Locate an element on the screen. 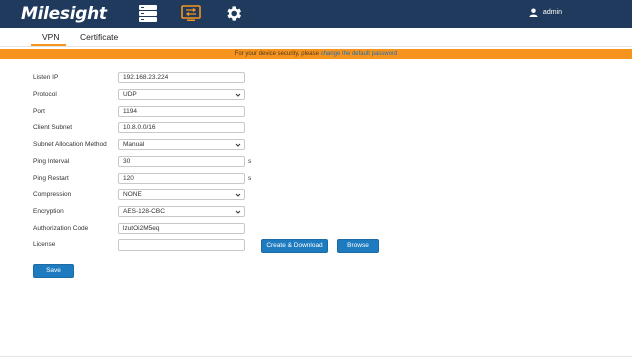 The height and width of the screenshot is (358, 632). client-subnet-label: Client Subnet is located at coordinates (53, 127).